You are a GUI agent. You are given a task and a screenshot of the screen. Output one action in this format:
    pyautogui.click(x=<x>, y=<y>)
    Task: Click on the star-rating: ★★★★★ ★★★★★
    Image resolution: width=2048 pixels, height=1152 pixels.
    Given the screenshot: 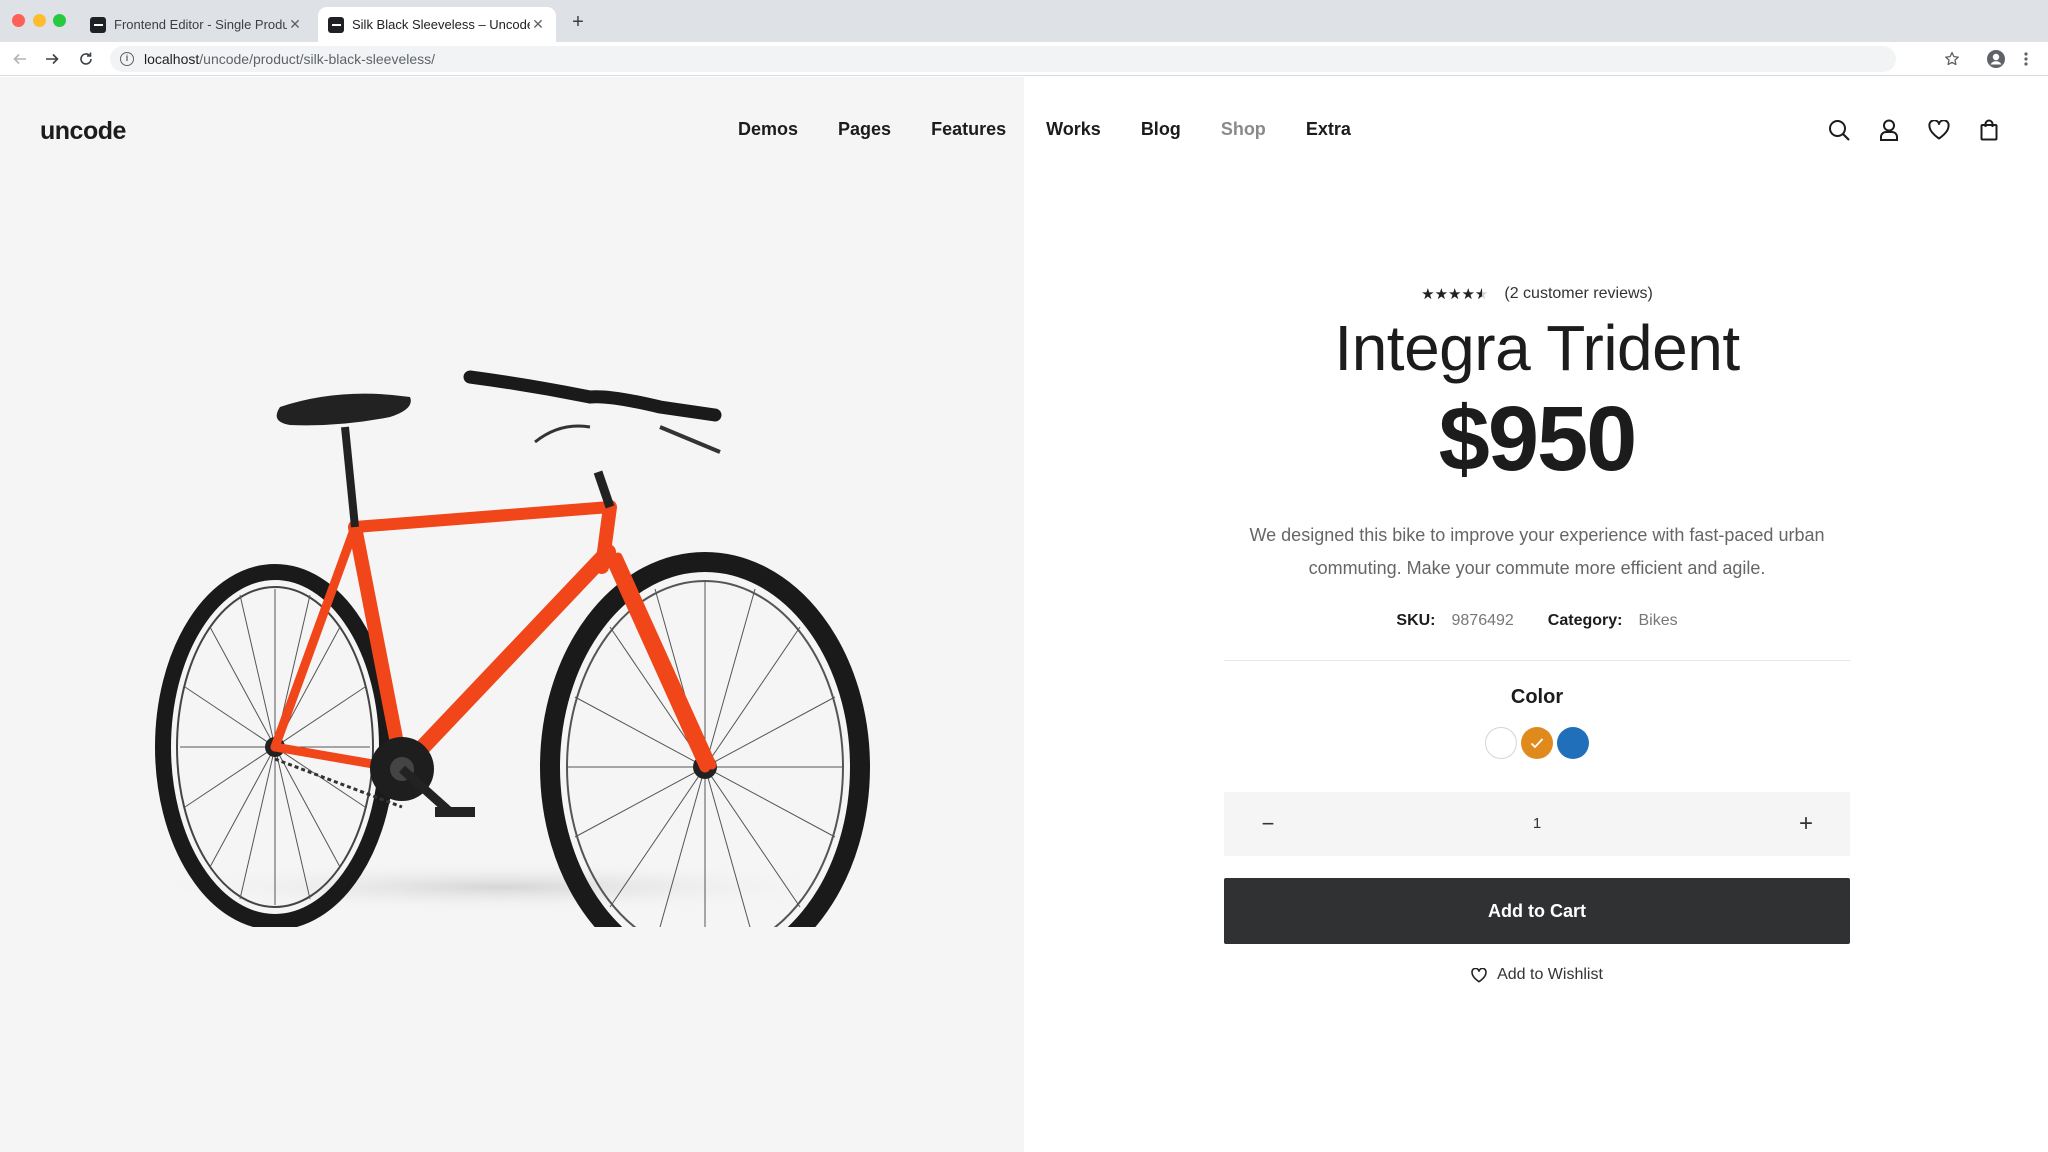 What is the action you would take?
    pyautogui.click(x=1454, y=294)
    